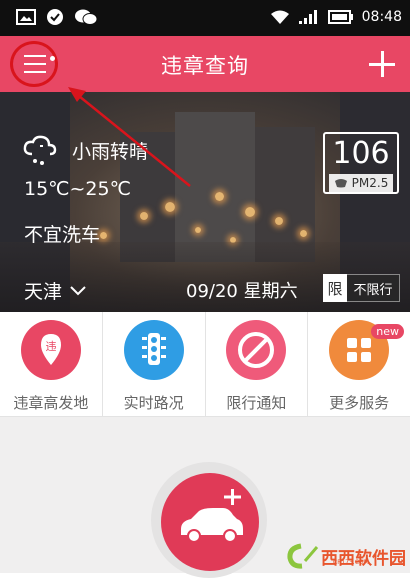 Image resolution: width=410 pixels, height=578 pixels. Describe the element at coordinates (212, 516) in the screenshot. I see `add-car-icon` at that location.